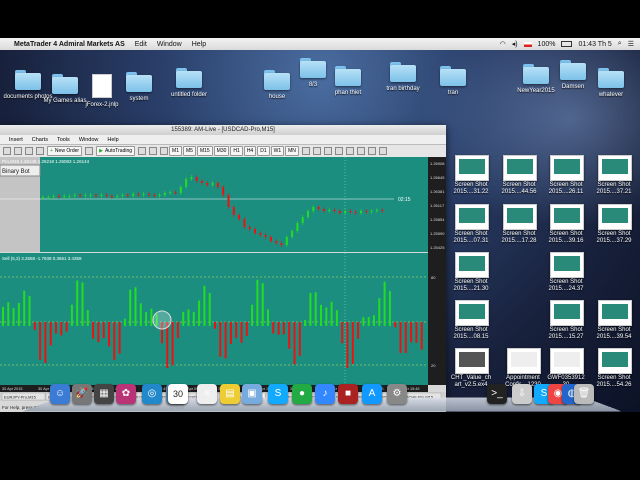 The image size is (640, 480). I want to click on app-store-icon: A, so click(372, 394).